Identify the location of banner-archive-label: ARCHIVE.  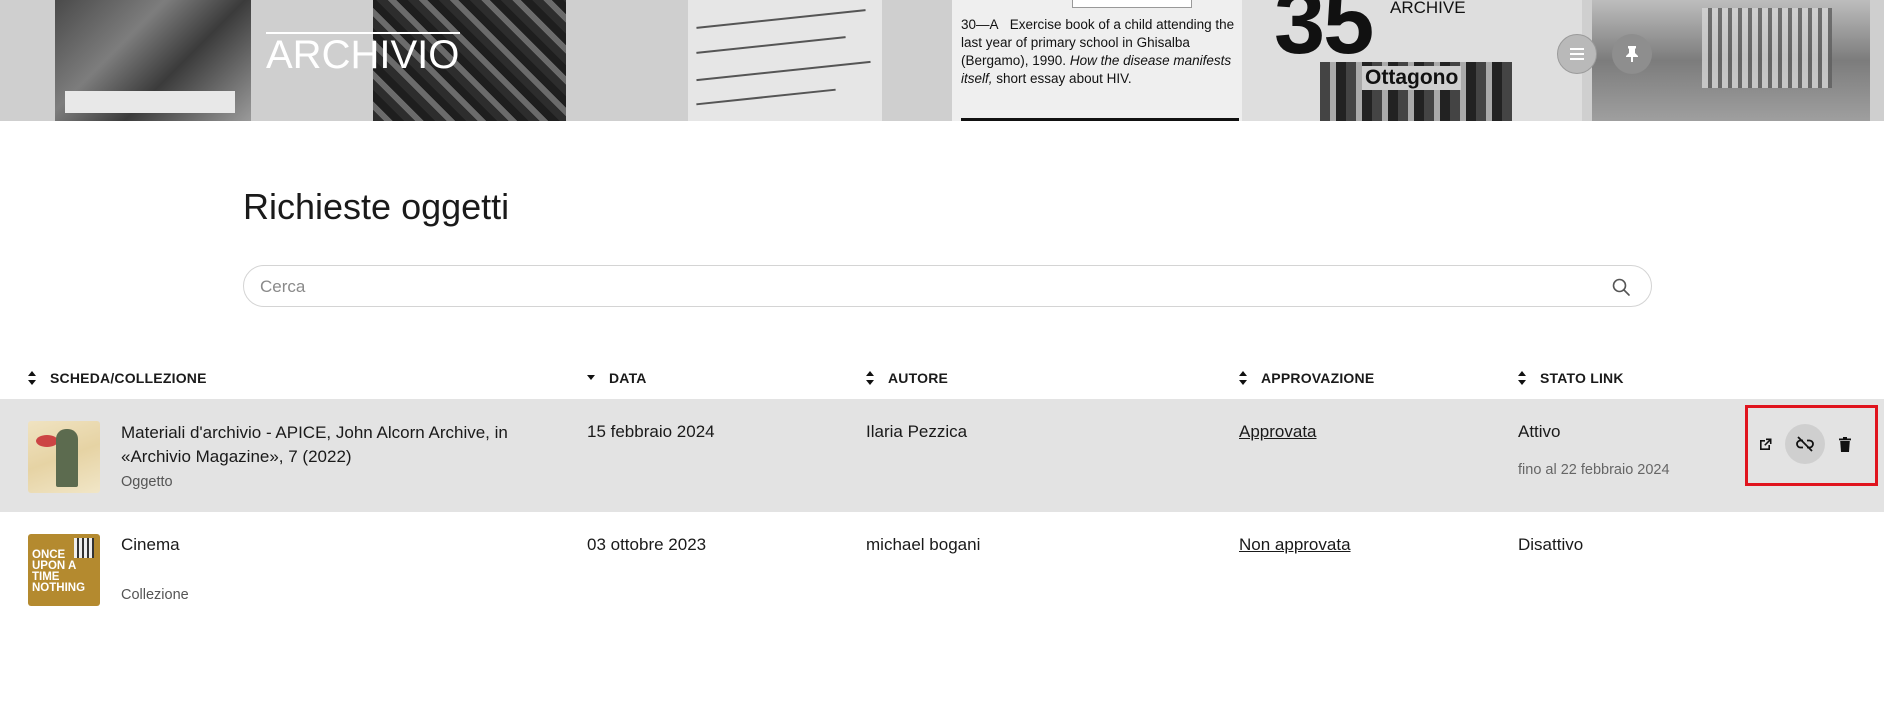
(1428, 8).